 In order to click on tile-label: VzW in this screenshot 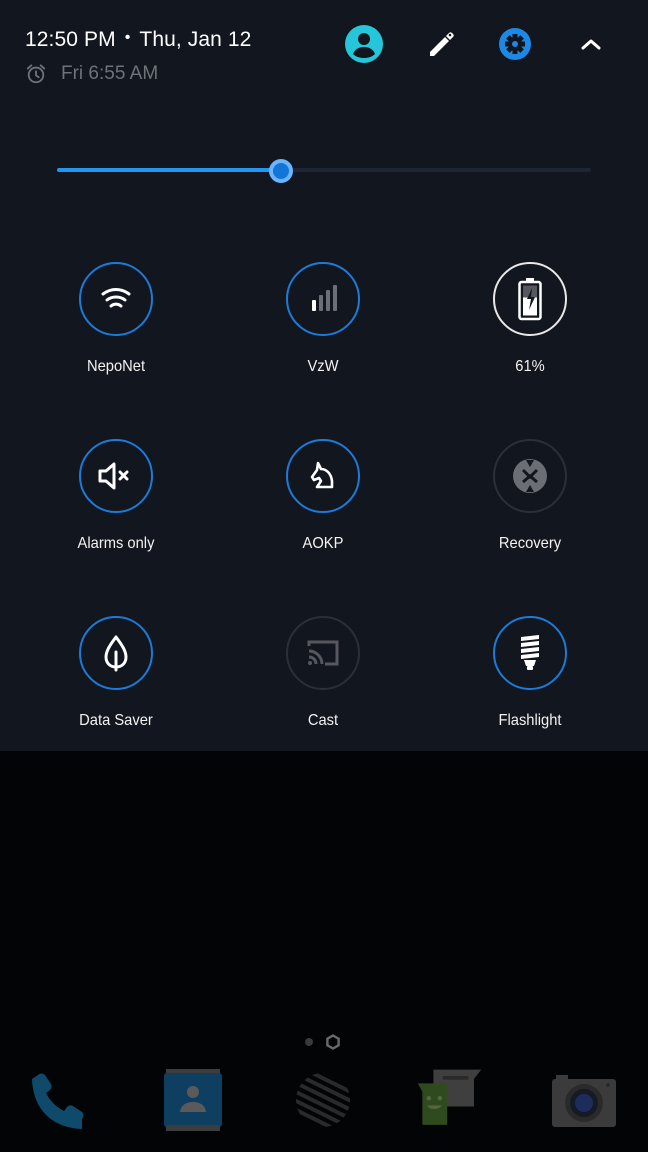, I will do `click(323, 366)`.